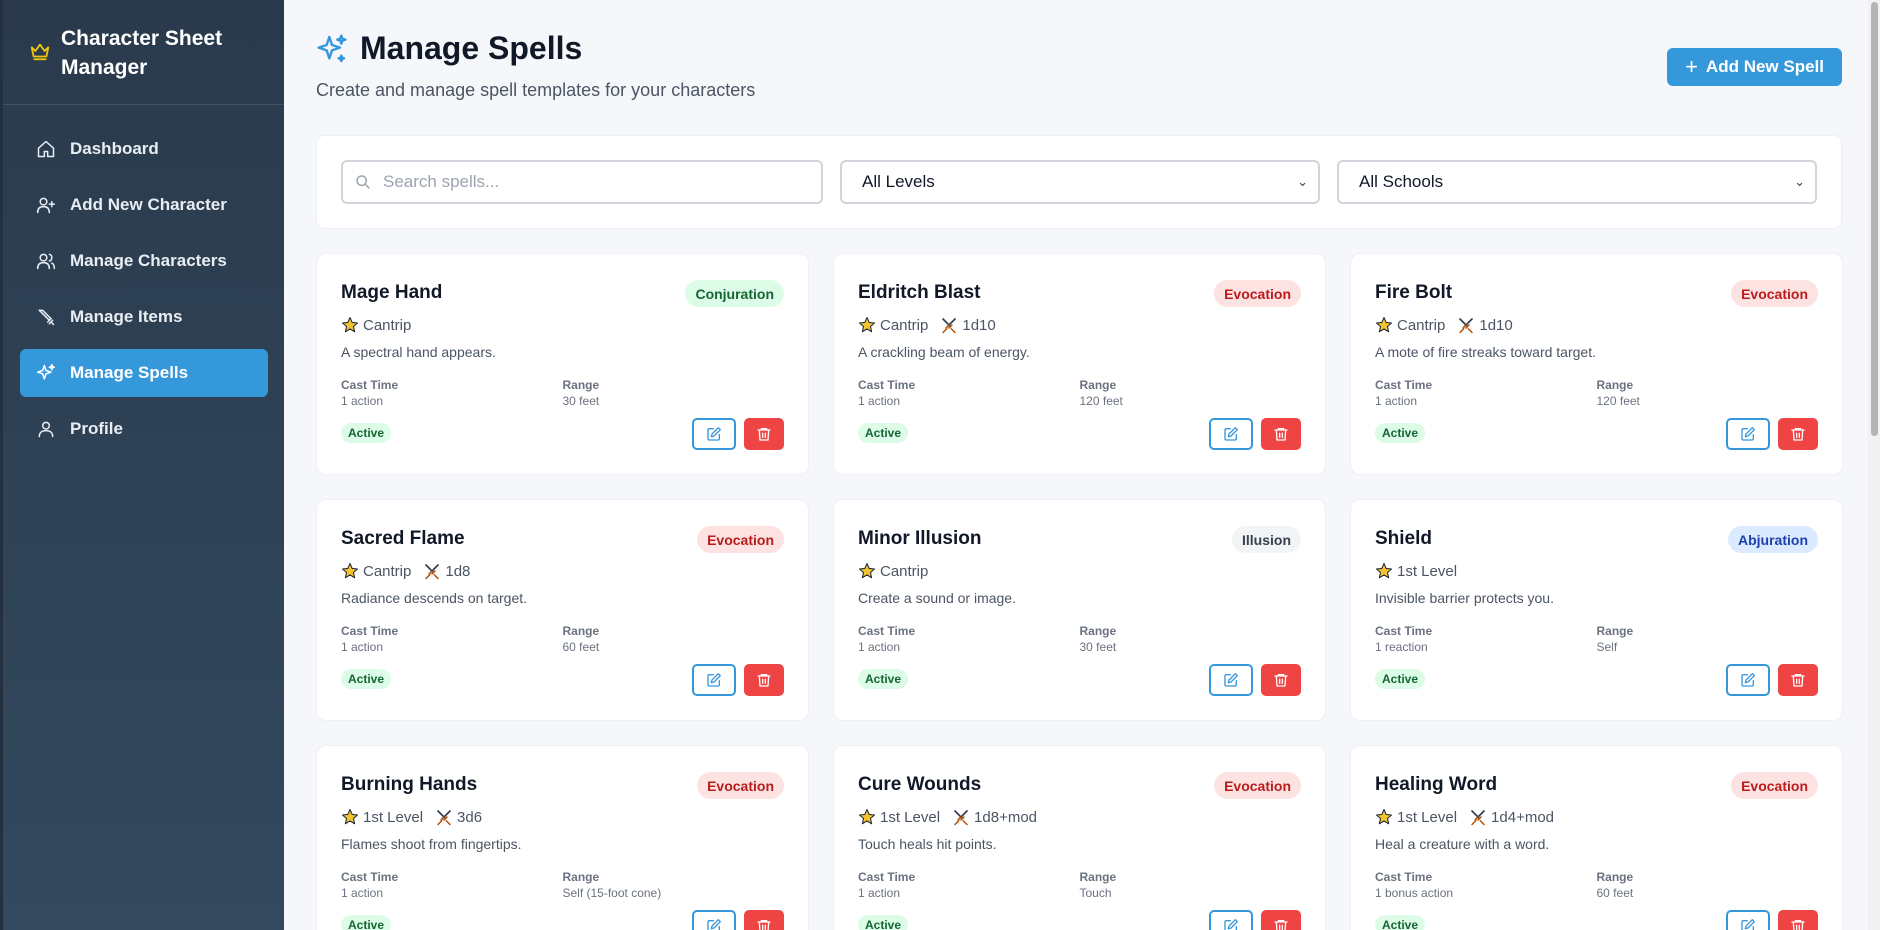 The image size is (1880, 930). I want to click on sidebar-item-manage-characters: Manage Characters, so click(144, 261).